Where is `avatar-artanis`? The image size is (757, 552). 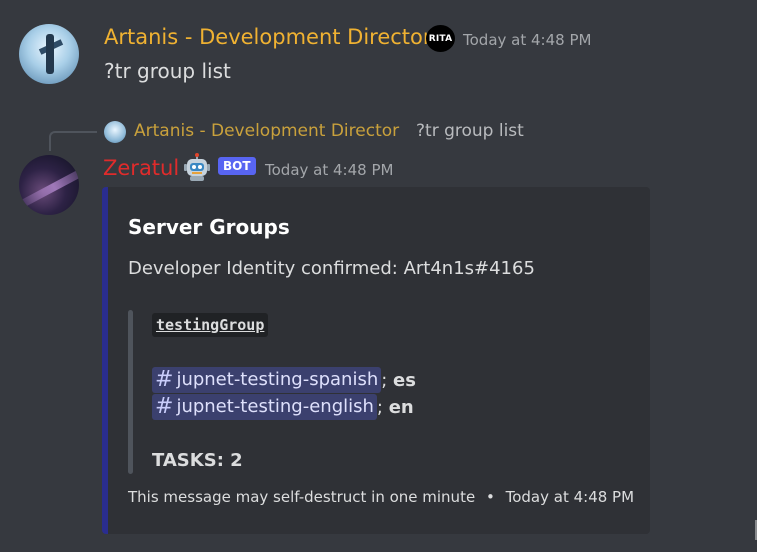
avatar-artanis is located at coordinates (49, 54).